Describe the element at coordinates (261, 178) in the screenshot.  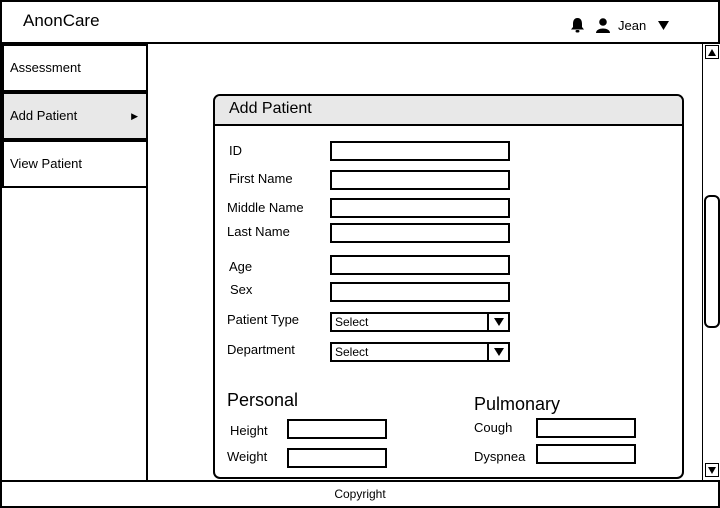
I see `first-name-label: First Name` at that location.